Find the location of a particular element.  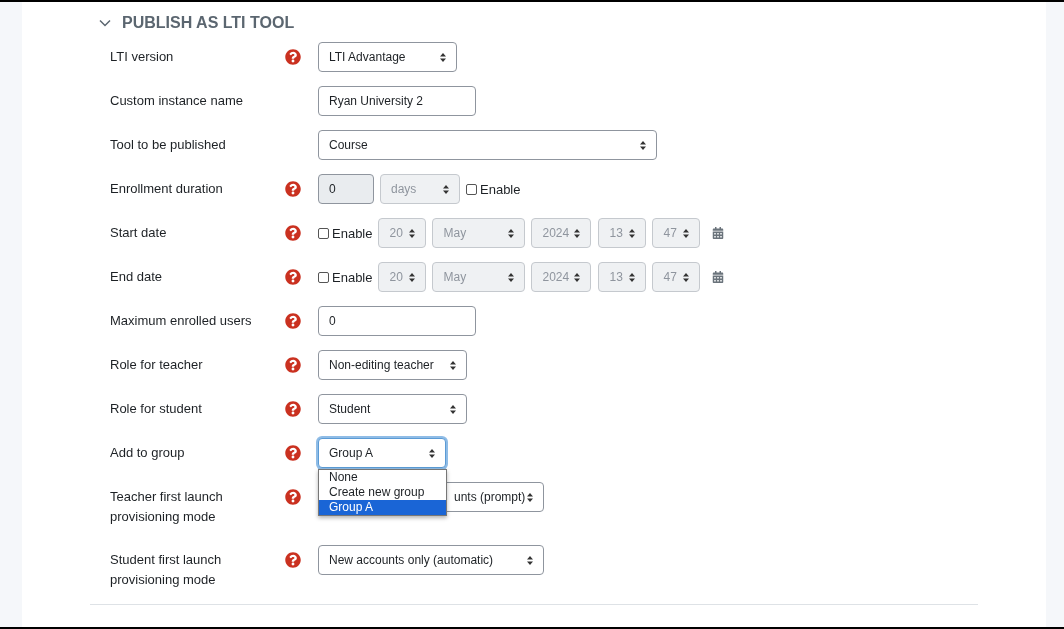

field-label: Tool to be published is located at coordinates (168, 145).